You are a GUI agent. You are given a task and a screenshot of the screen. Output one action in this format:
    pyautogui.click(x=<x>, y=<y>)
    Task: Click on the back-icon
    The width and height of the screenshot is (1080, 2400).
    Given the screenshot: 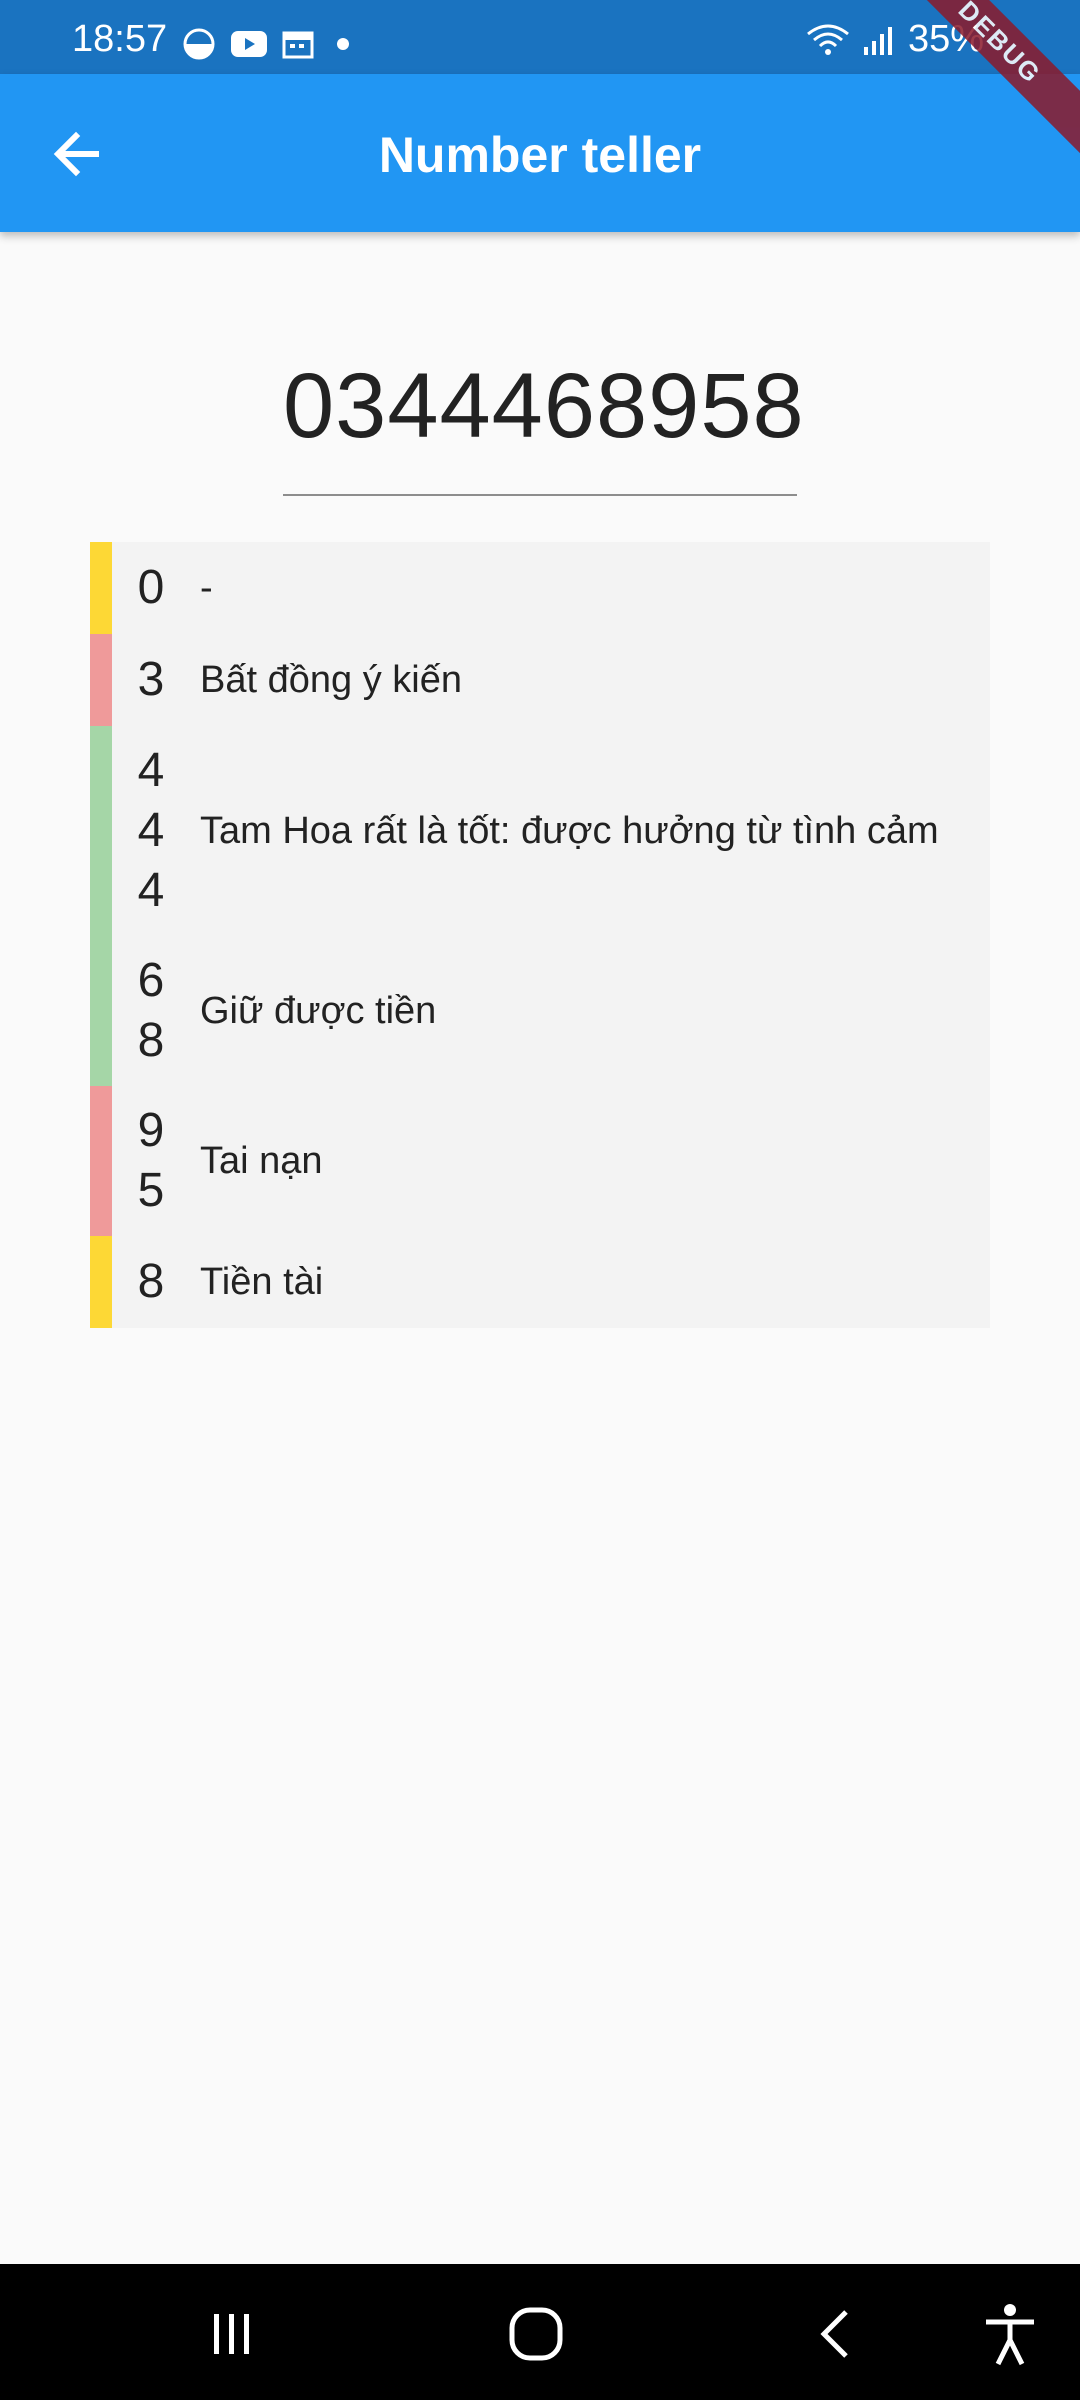 What is the action you would take?
    pyautogui.click(x=834, y=2334)
    